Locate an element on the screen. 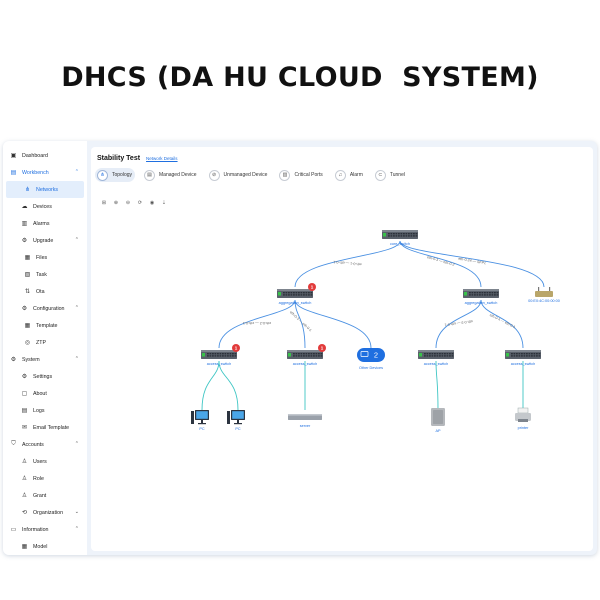 The height and width of the screenshot is (600, 600). topology-node-server: server is located at coordinates (305, 421).